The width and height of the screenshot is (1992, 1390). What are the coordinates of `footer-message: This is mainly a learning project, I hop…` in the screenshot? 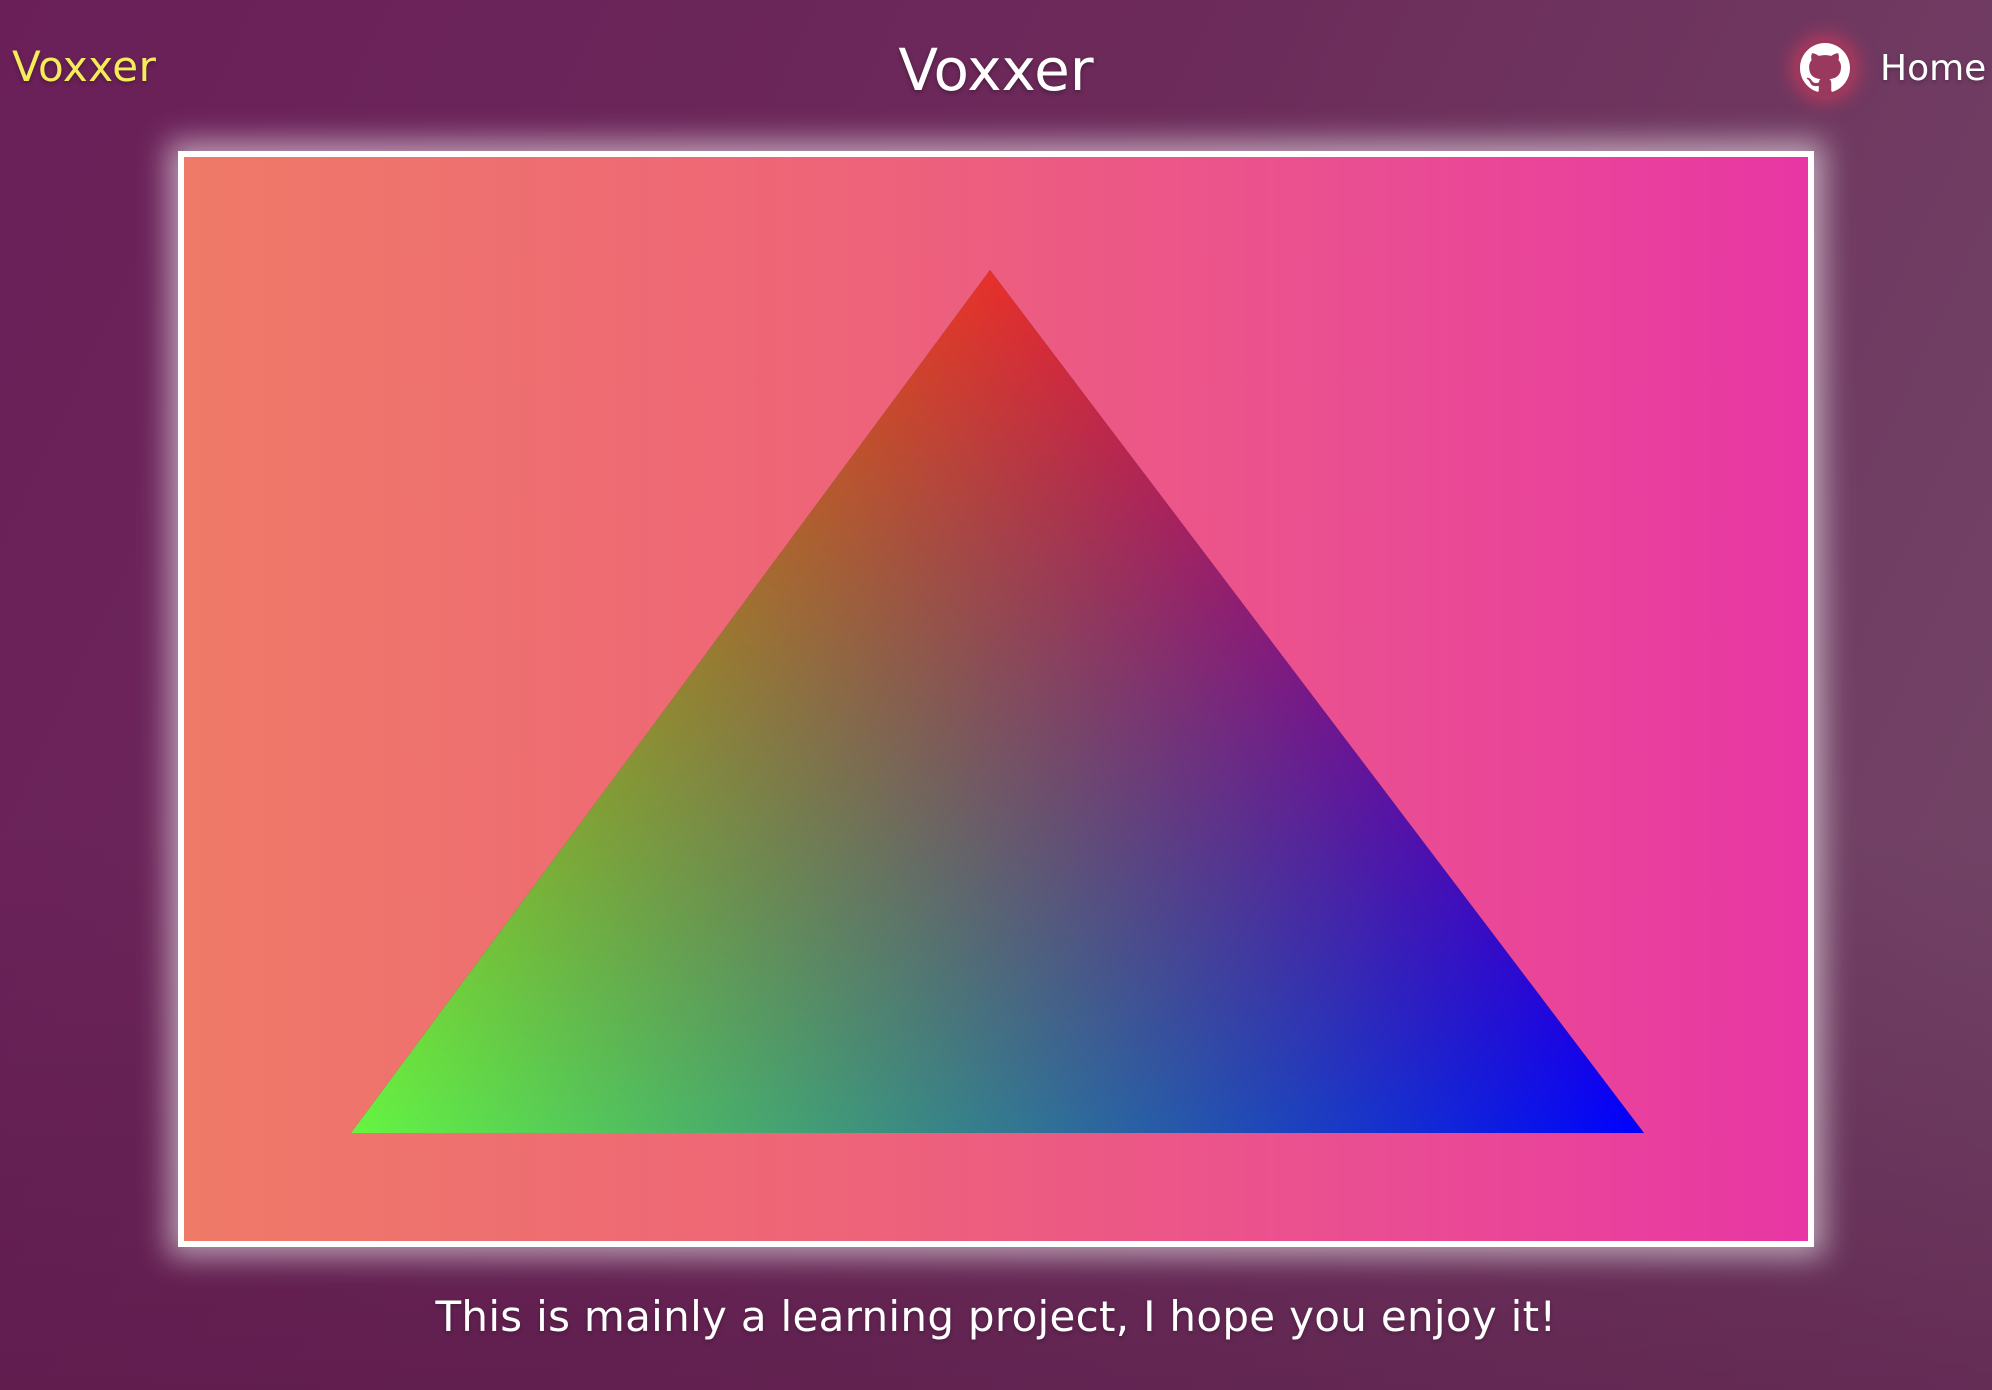 It's located at (996, 1316).